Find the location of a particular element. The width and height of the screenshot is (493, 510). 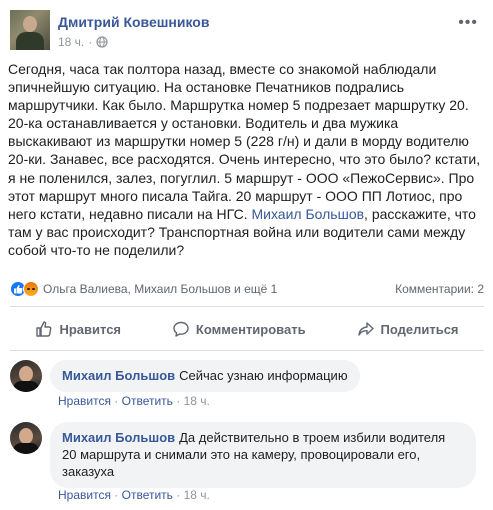

comment-text: Сейчас узнаю информацию is located at coordinates (263, 375).